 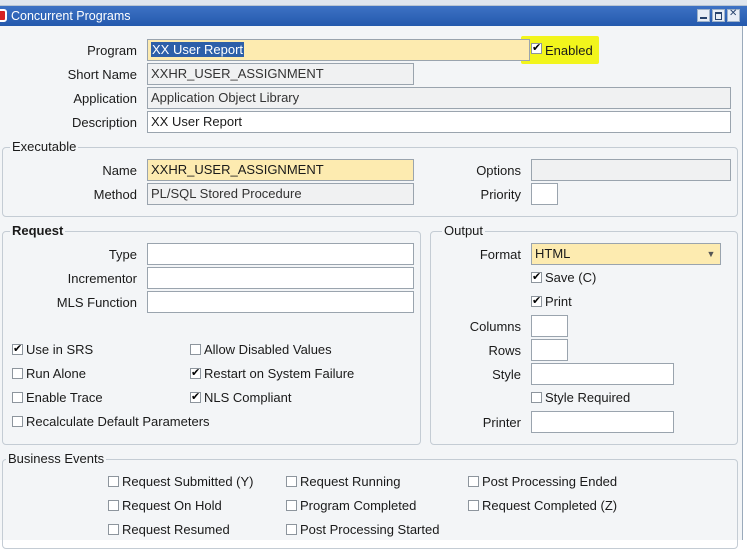 What do you see at coordinates (104, 122) in the screenshot?
I see `description-label: Description` at bounding box center [104, 122].